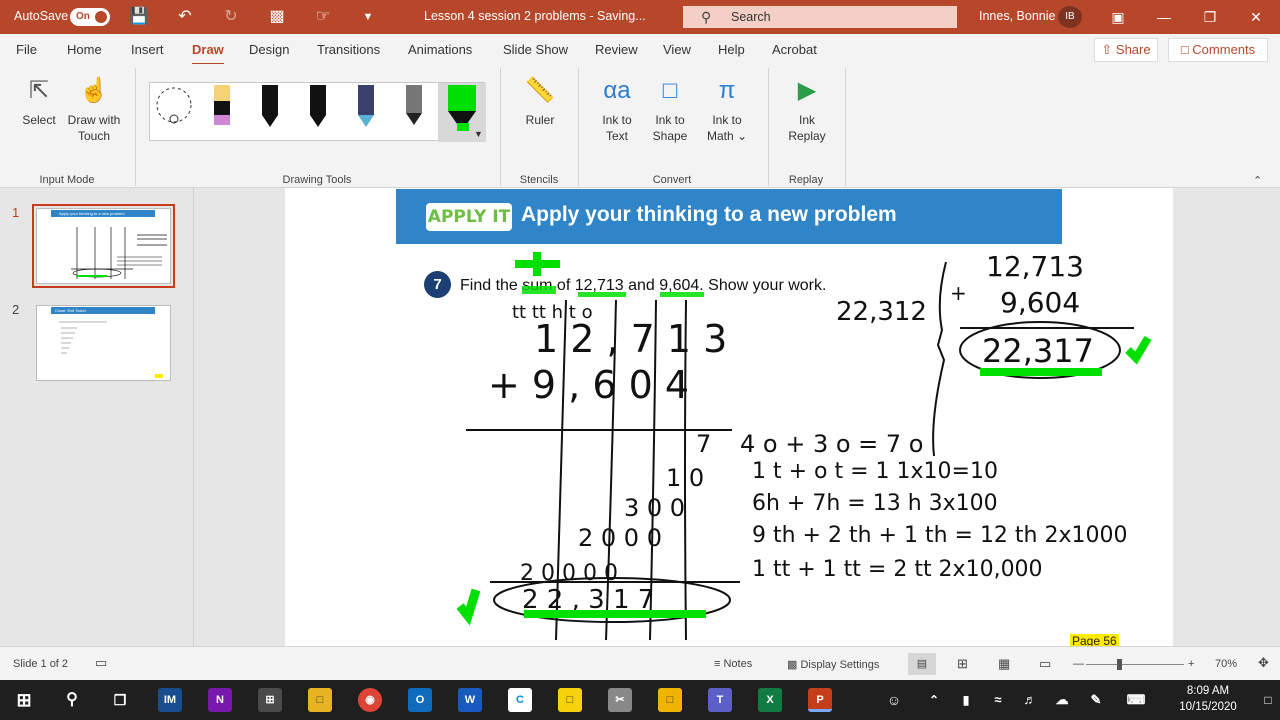  Describe the element at coordinates (1135, 664) in the screenshot. I see `zoom-slider` at that location.